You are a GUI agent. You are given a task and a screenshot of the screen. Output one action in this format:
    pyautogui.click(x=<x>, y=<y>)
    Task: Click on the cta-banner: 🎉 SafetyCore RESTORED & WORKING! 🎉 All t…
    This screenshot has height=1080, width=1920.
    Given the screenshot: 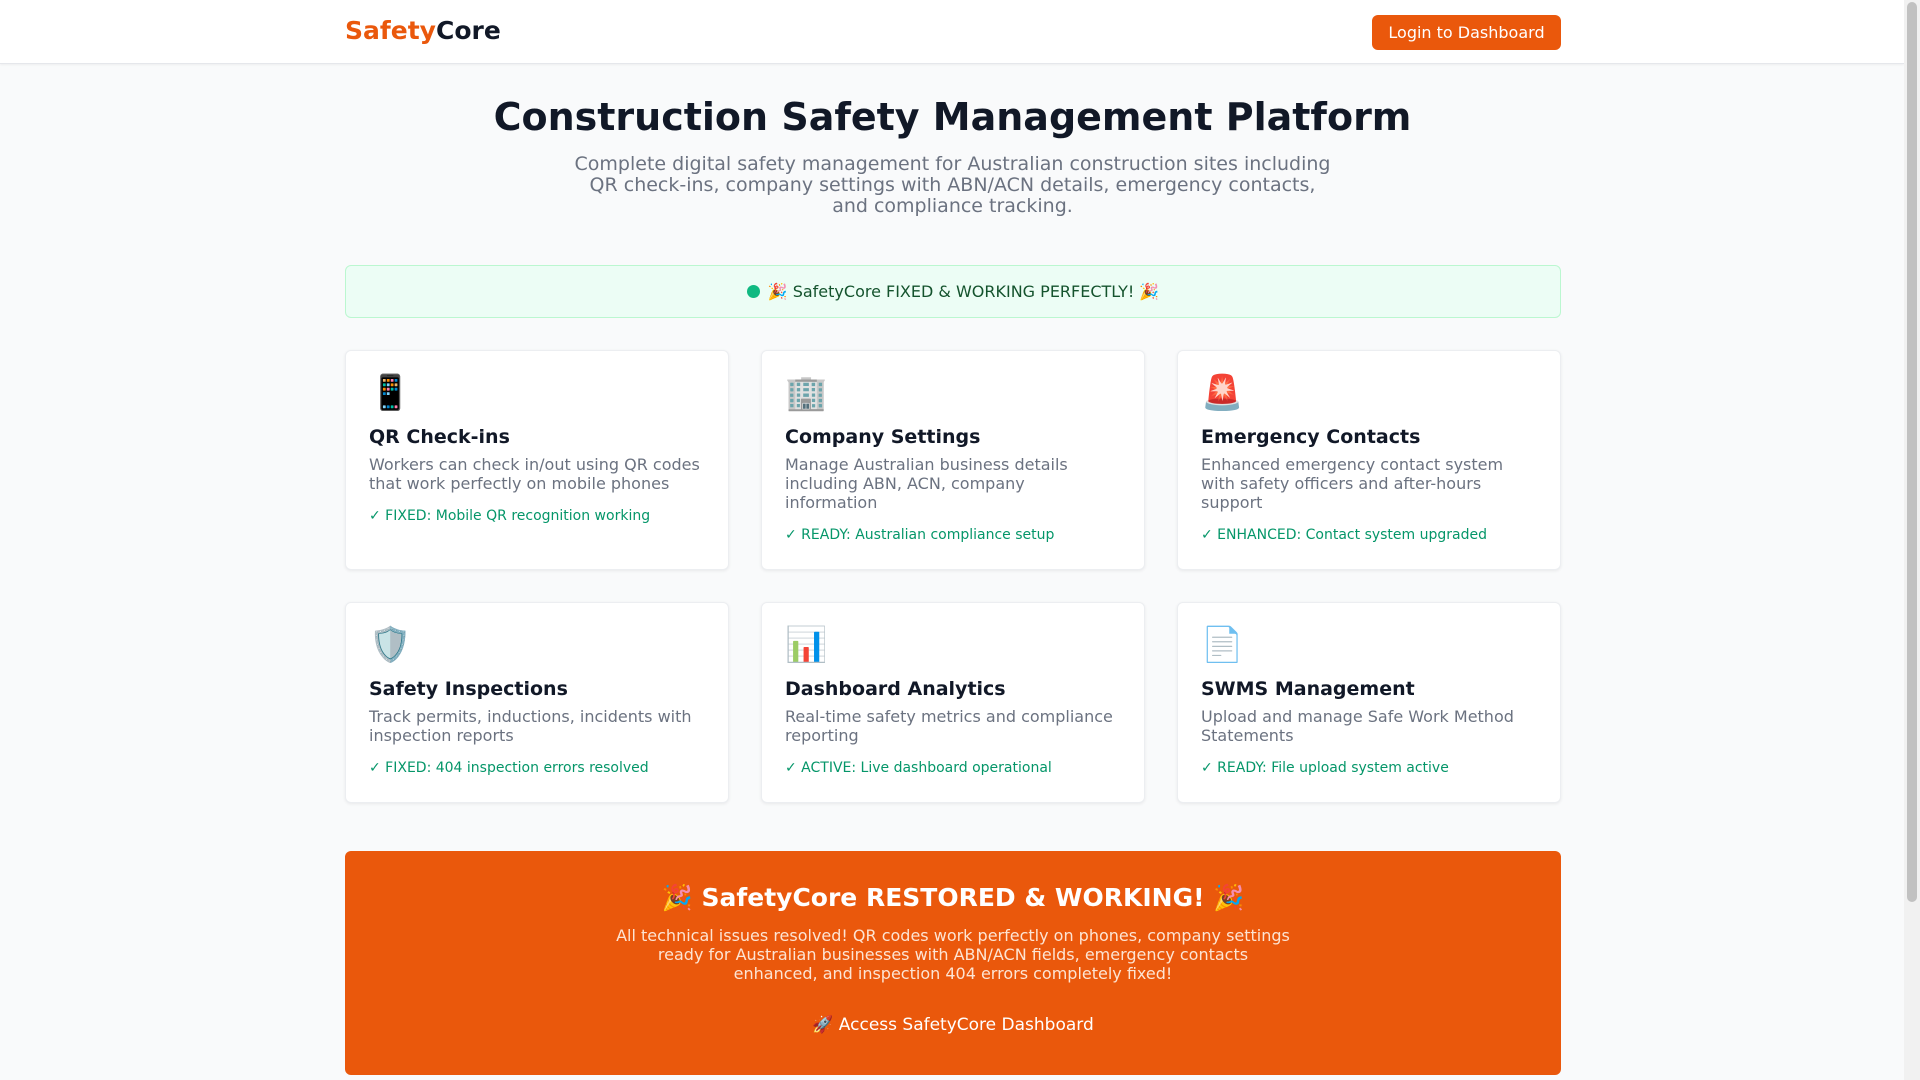 What is the action you would take?
    pyautogui.click(x=953, y=963)
    